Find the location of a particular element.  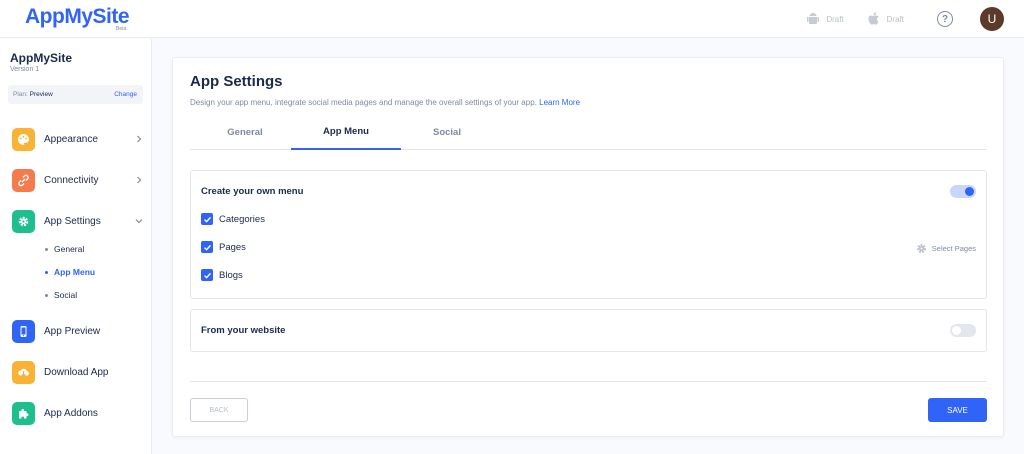

tab-app-menu: App Menu is located at coordinates (346, 132).